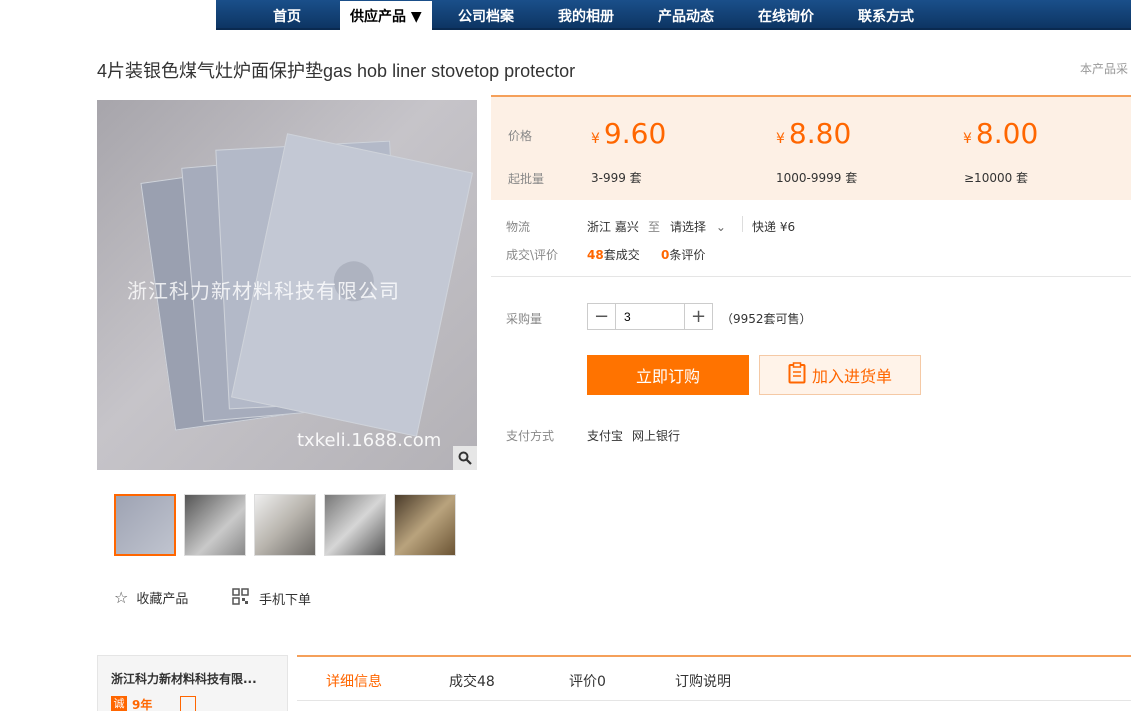 Image resolution: width=1131 pixels, height=711 pixels. Describe the element at coordinates (698, 226) in the screenshot. I see `destination-select: 请选择 ⌄` at that location.